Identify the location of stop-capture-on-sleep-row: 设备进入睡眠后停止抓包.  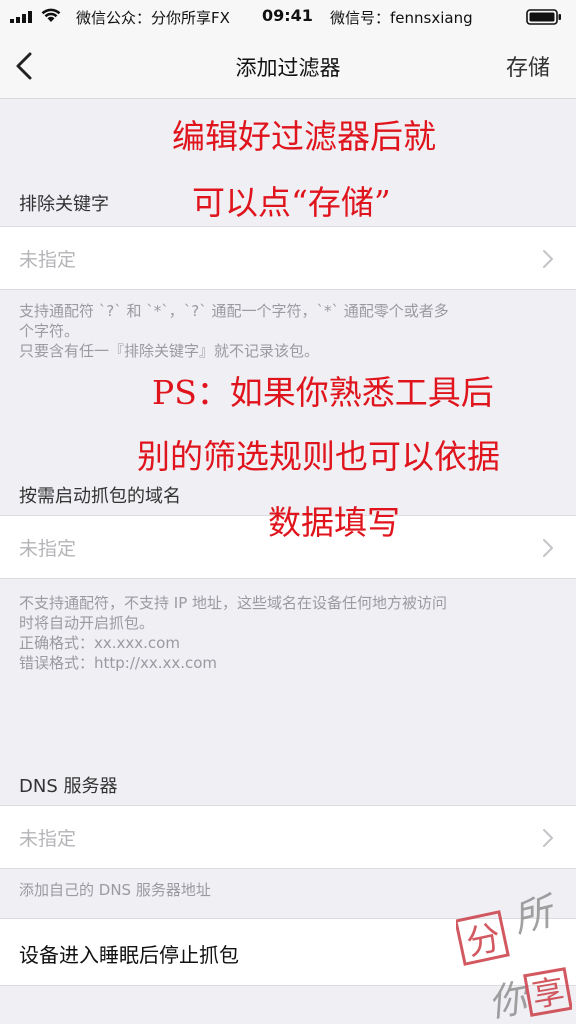
(288, 952).